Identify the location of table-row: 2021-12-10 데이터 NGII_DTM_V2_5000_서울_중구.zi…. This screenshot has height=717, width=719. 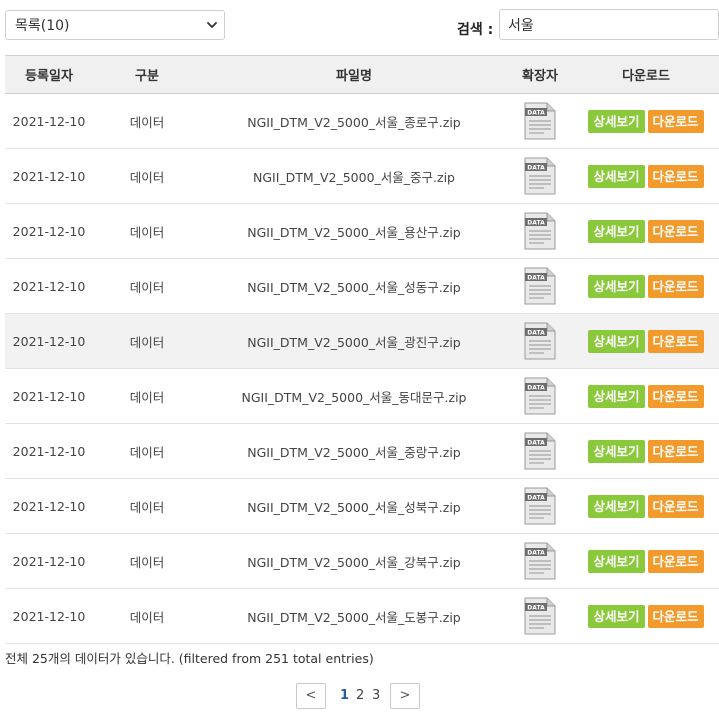
(362, 176).